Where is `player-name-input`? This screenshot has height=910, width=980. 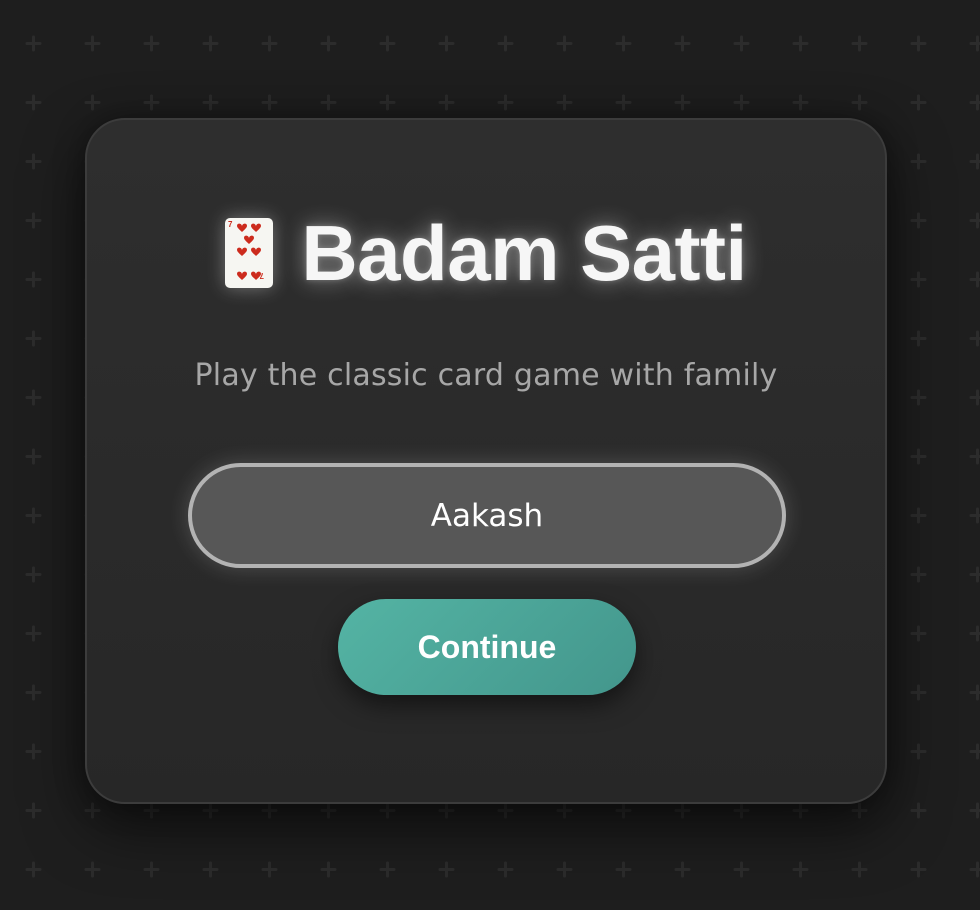 player-name-input is located at coordinates (487, 515).